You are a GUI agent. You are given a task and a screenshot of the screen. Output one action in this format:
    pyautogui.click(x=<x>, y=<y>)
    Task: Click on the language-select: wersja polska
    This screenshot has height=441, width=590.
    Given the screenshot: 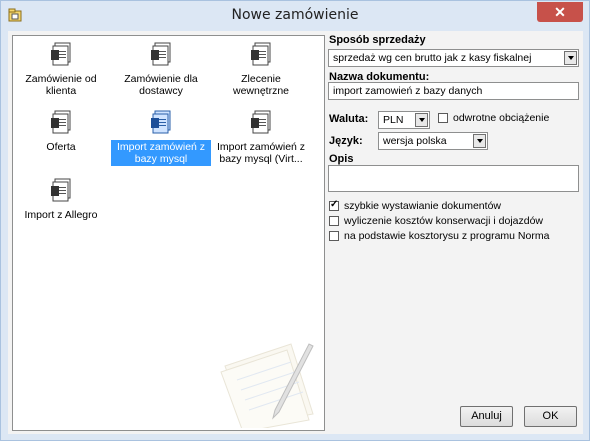 What is the action you would take?
    pyautogui.click(x=433, y=141)
    